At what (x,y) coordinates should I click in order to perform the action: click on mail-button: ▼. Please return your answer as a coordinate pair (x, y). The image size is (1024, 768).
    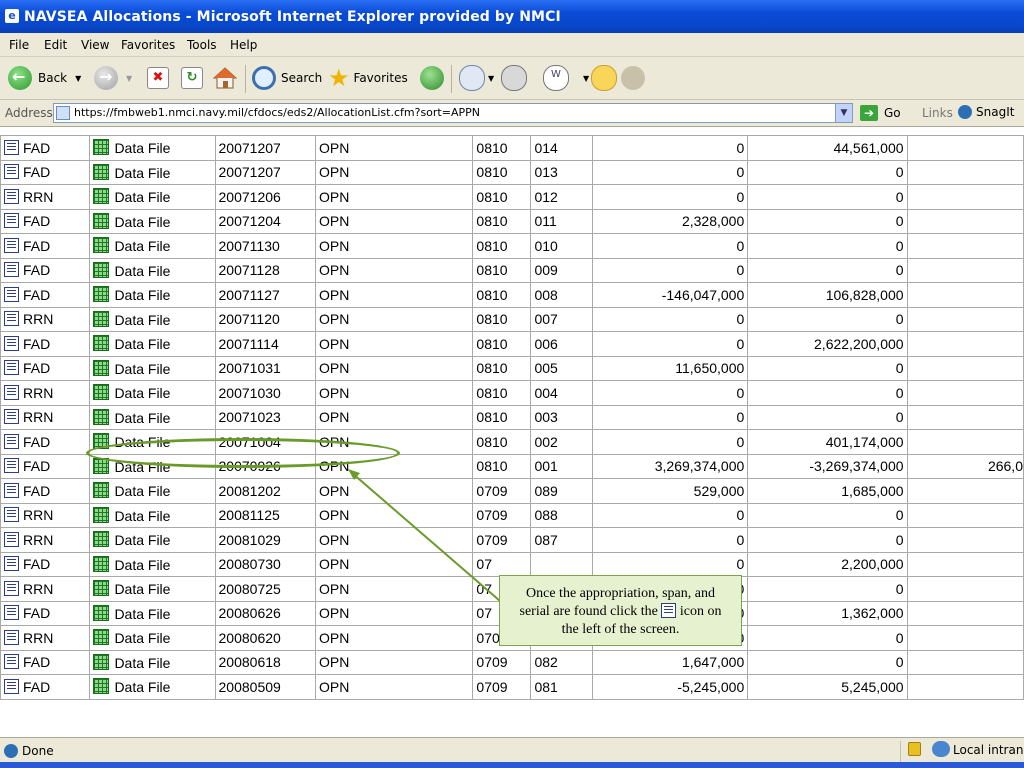
    Looking at the image, I should click on (476, 78).